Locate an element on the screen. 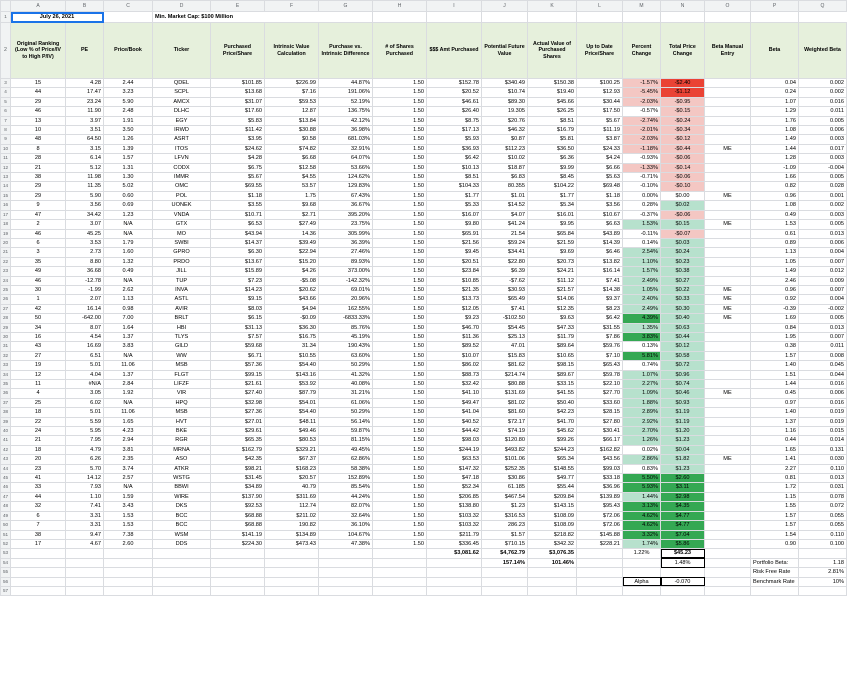 This screenshot has width=847, height=678. data-cell: $139.89 is located at coordinates (599, 497).